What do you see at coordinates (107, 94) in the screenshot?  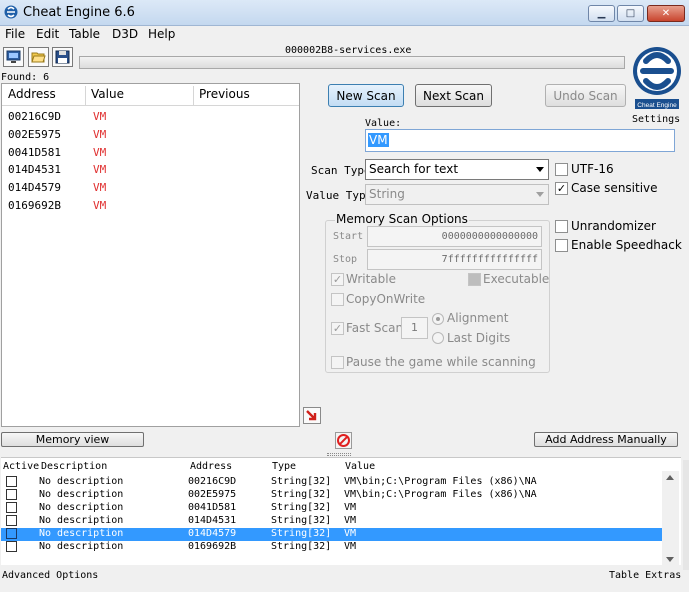 I see `results-header-value: Value` at bounding box center [107, 94].